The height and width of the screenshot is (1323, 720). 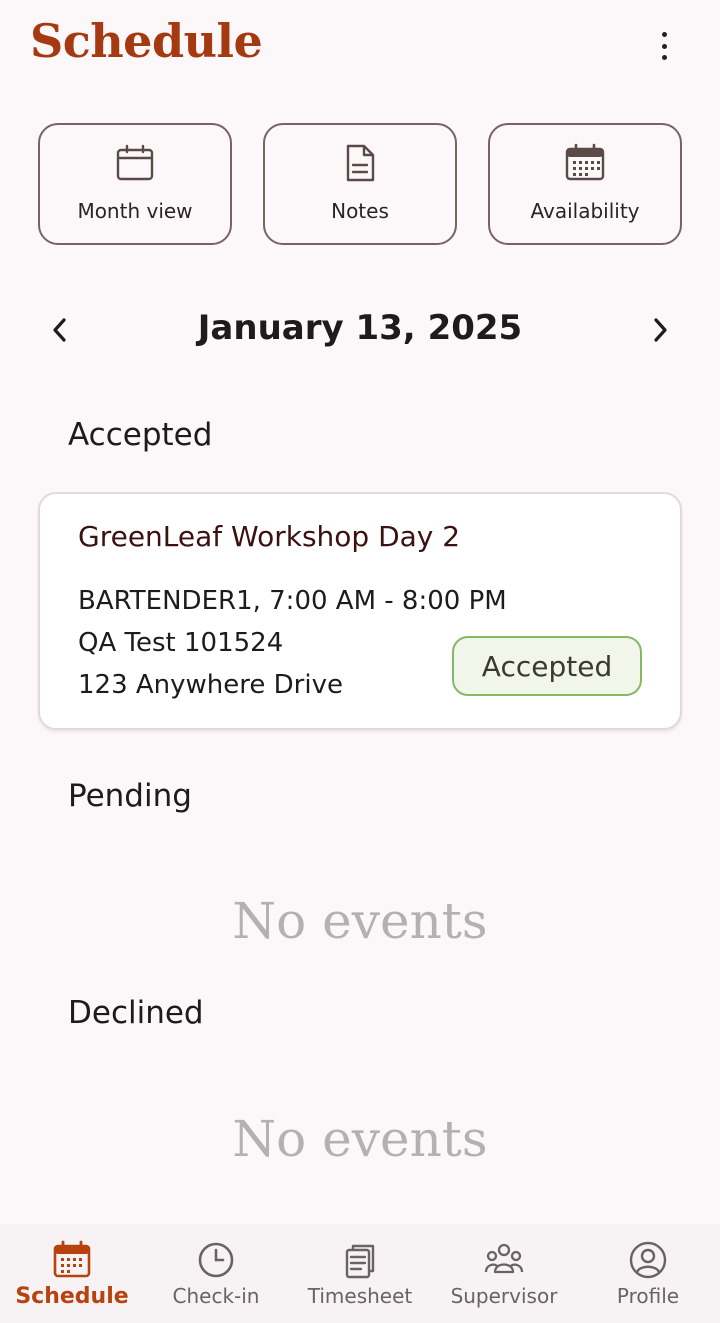 What do you see at coordinates (216, 1296) in the screenshot?
I see `nav-label-check-in: Check-in` at bounding box center [216, 1296].